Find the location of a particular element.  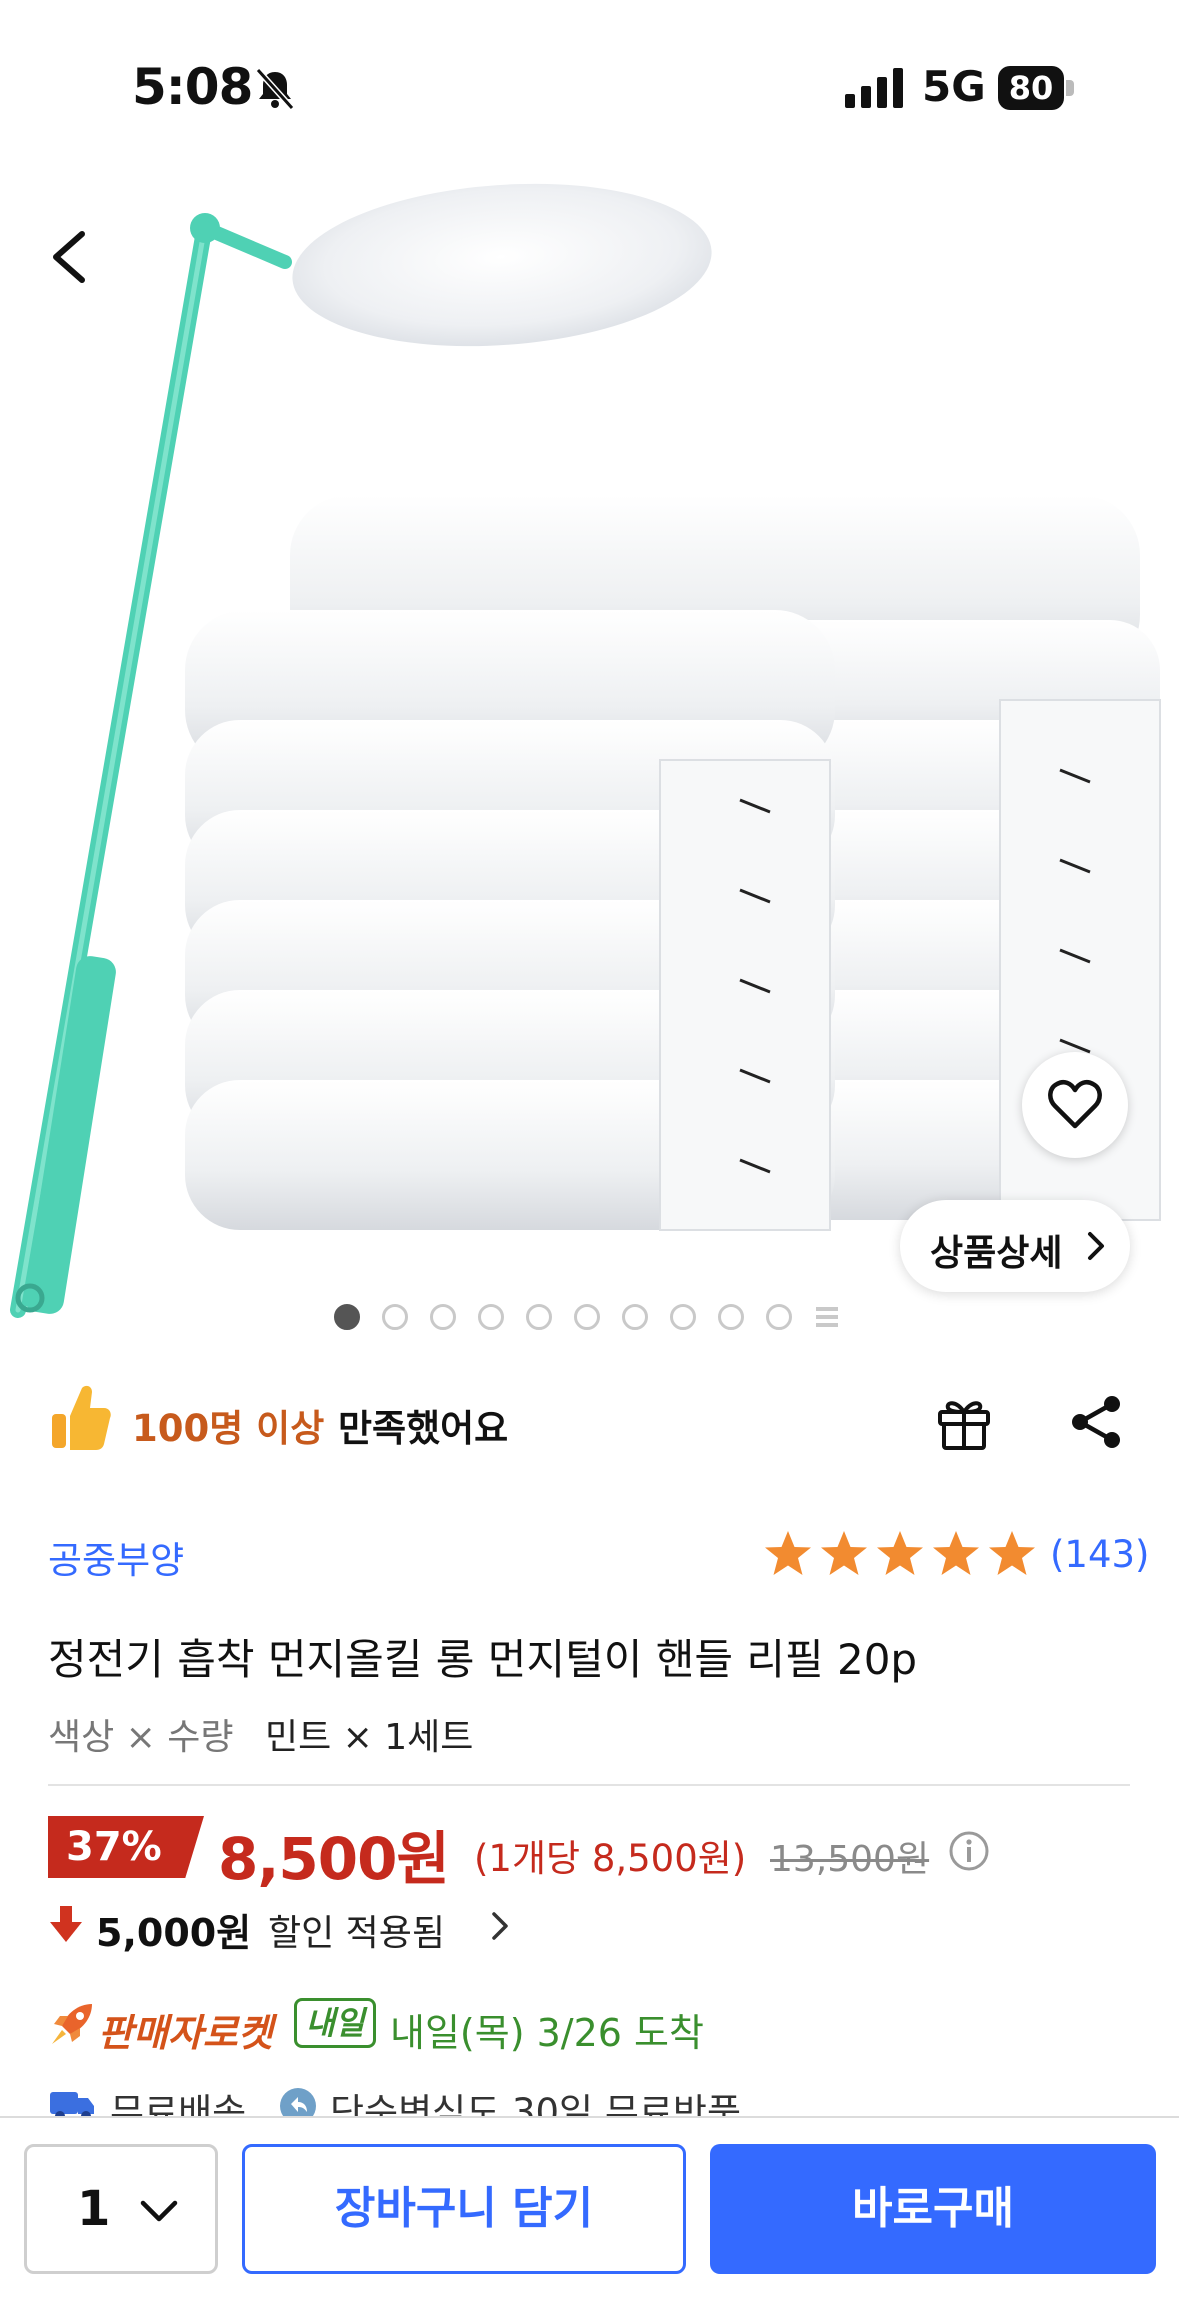

rocket-icon is located at coordinates (72, 2024).